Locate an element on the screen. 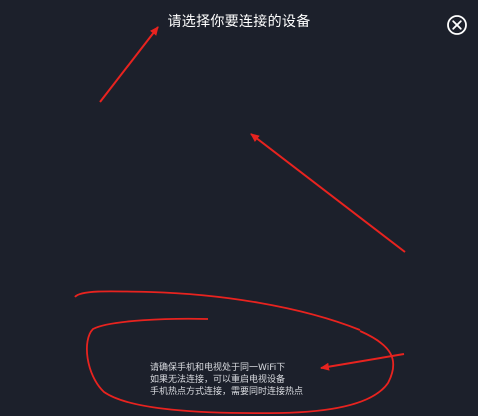 This screenshot has width=478, height=416. hint-line-2: 如果无法连接，可以重启电视设备 is located at coordinates (218, 380).